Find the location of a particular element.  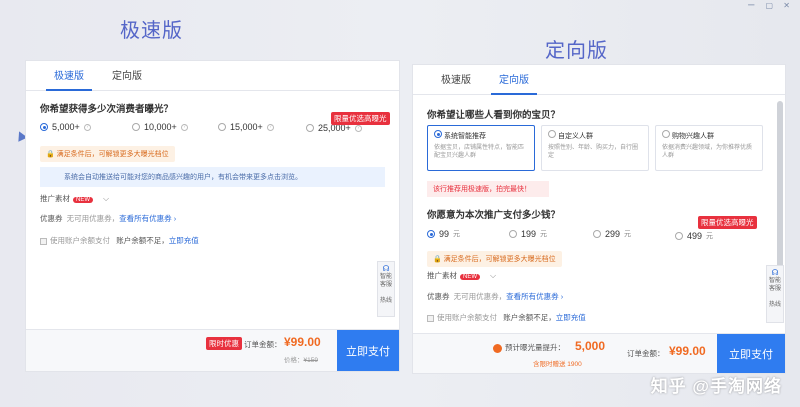

chevron-down-icon: ⌵ is located at coordinates (106, 198).